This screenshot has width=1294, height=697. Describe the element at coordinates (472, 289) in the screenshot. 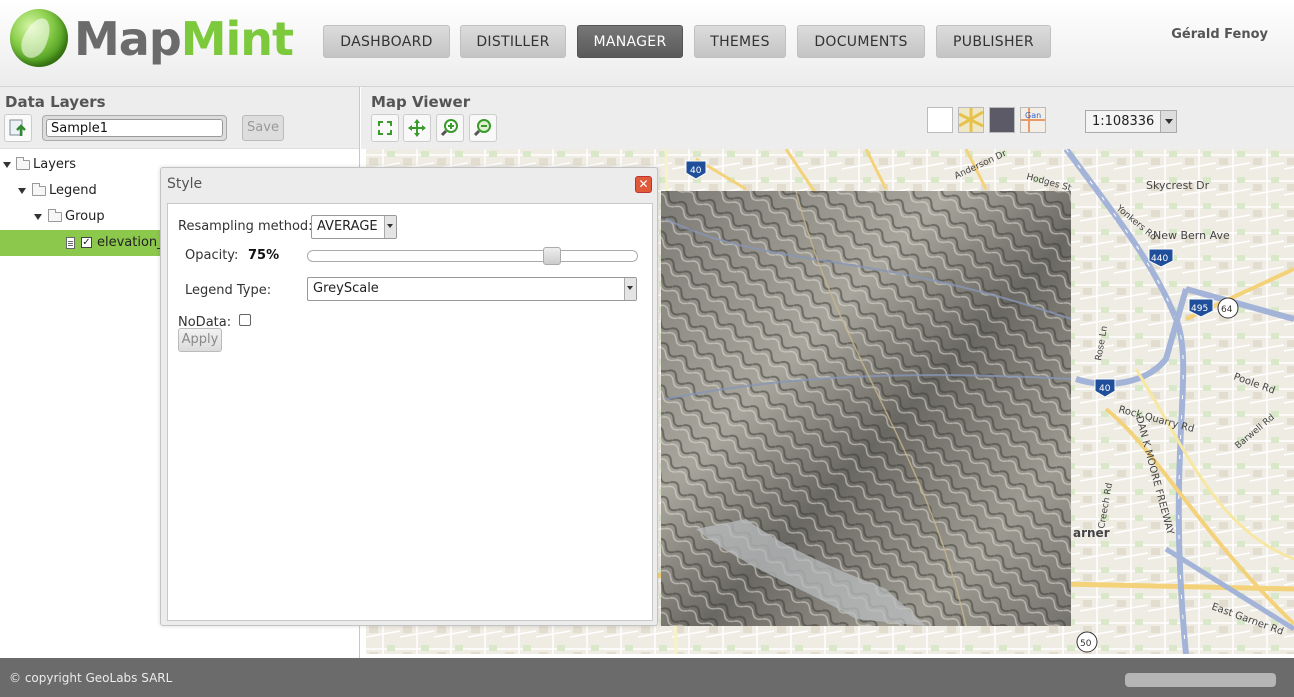

I see `legend-type-select: GreyScale` at that location.